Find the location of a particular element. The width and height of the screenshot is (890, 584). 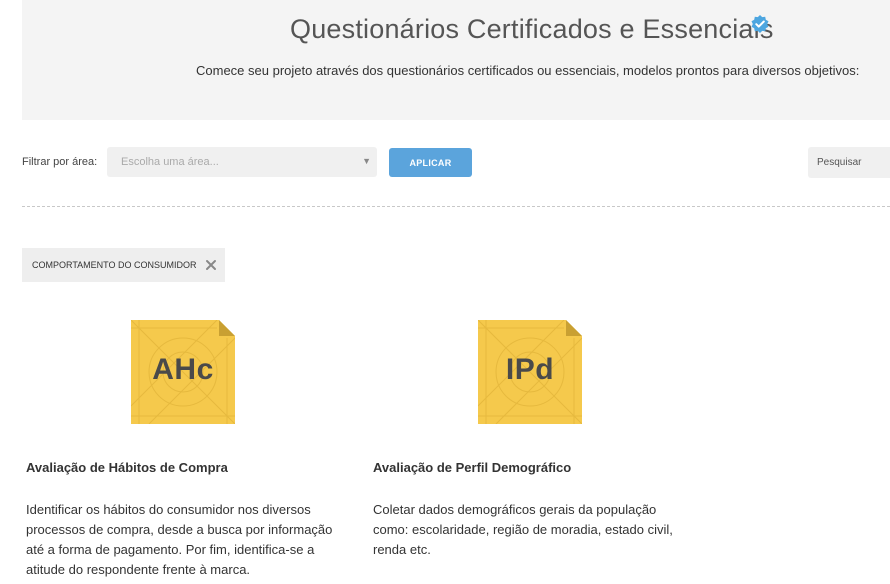

filter-area-label: Filtrar por área: is located at coordinates (60, 162).